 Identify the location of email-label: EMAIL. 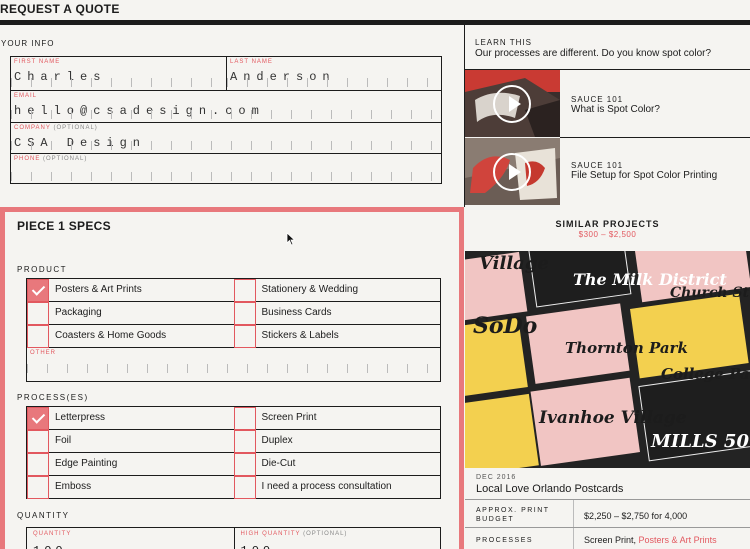
(26, 96).